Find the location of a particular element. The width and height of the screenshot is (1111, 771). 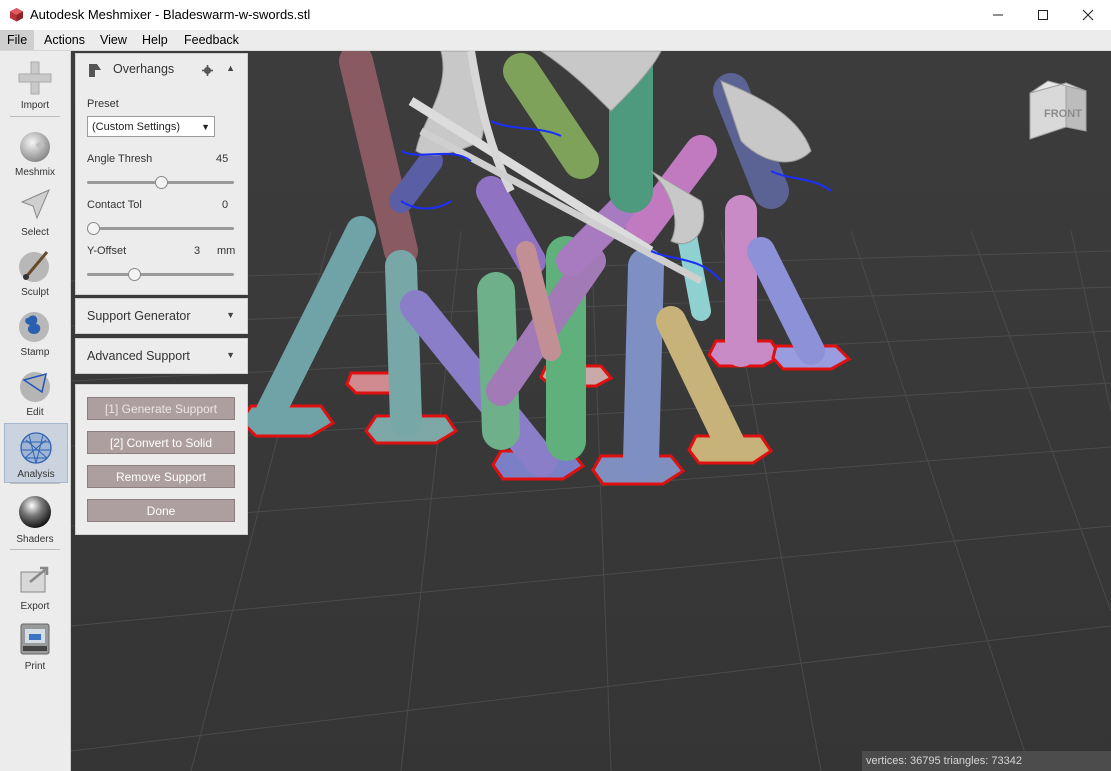

menu-file: File is located at coordinates (17, 40).